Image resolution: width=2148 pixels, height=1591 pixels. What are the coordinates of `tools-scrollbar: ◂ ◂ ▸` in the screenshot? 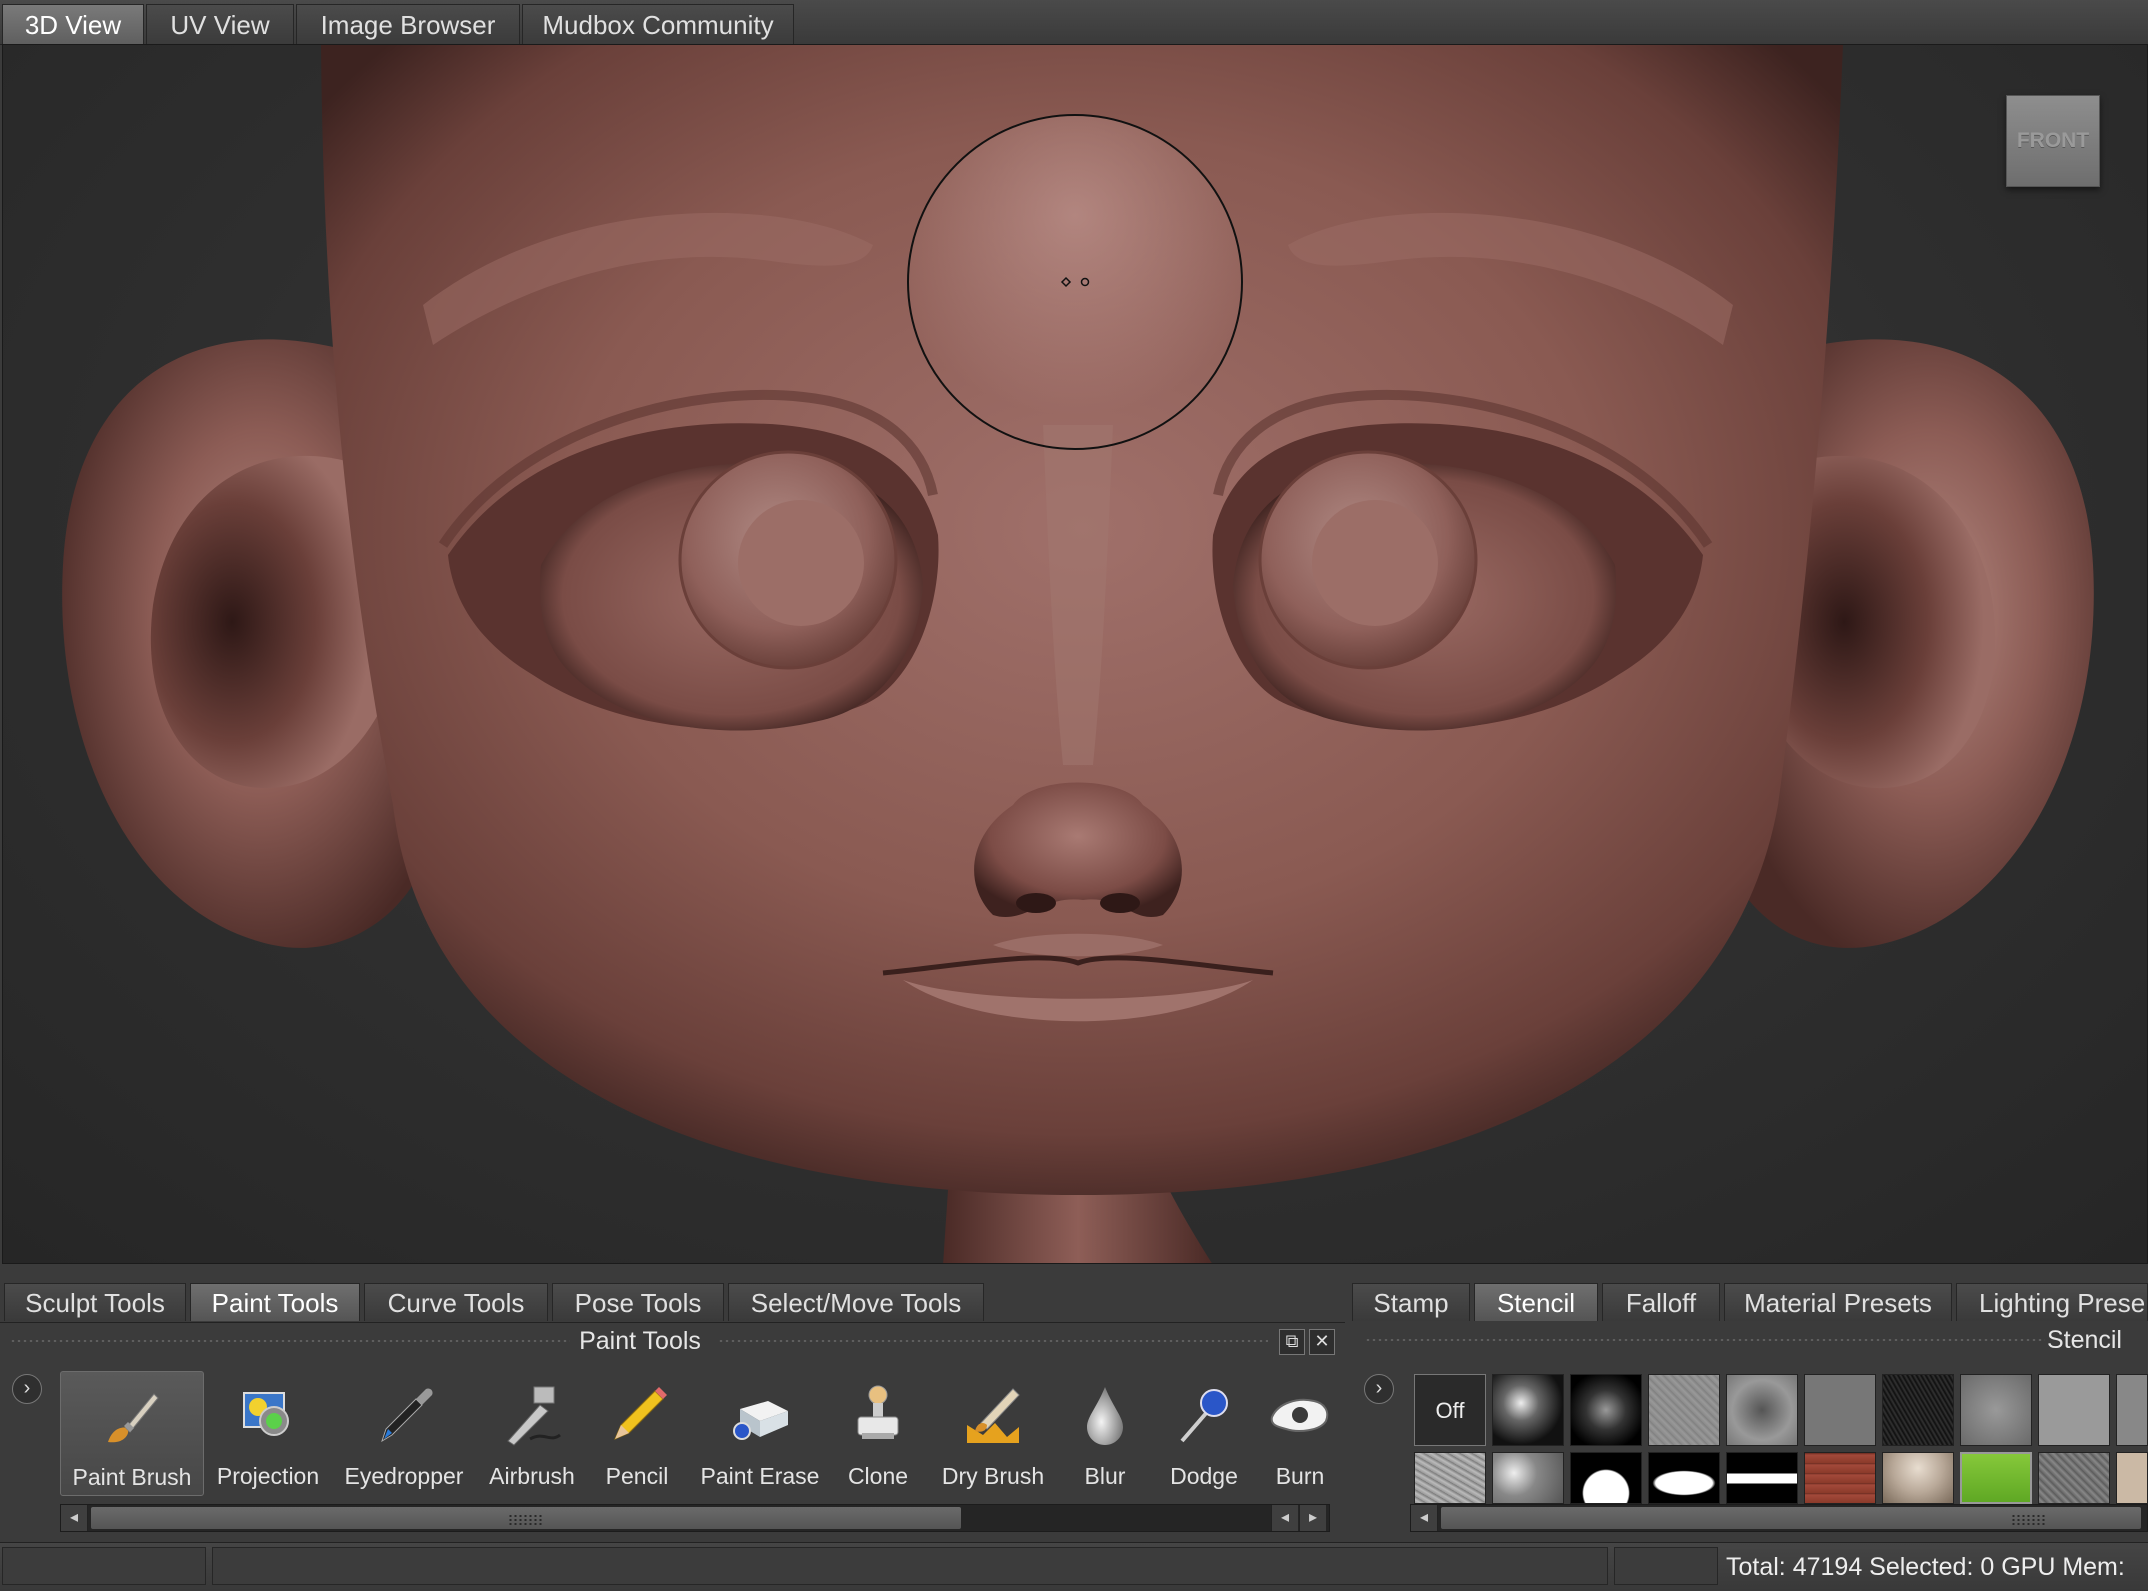 It's located at (695, 1518).